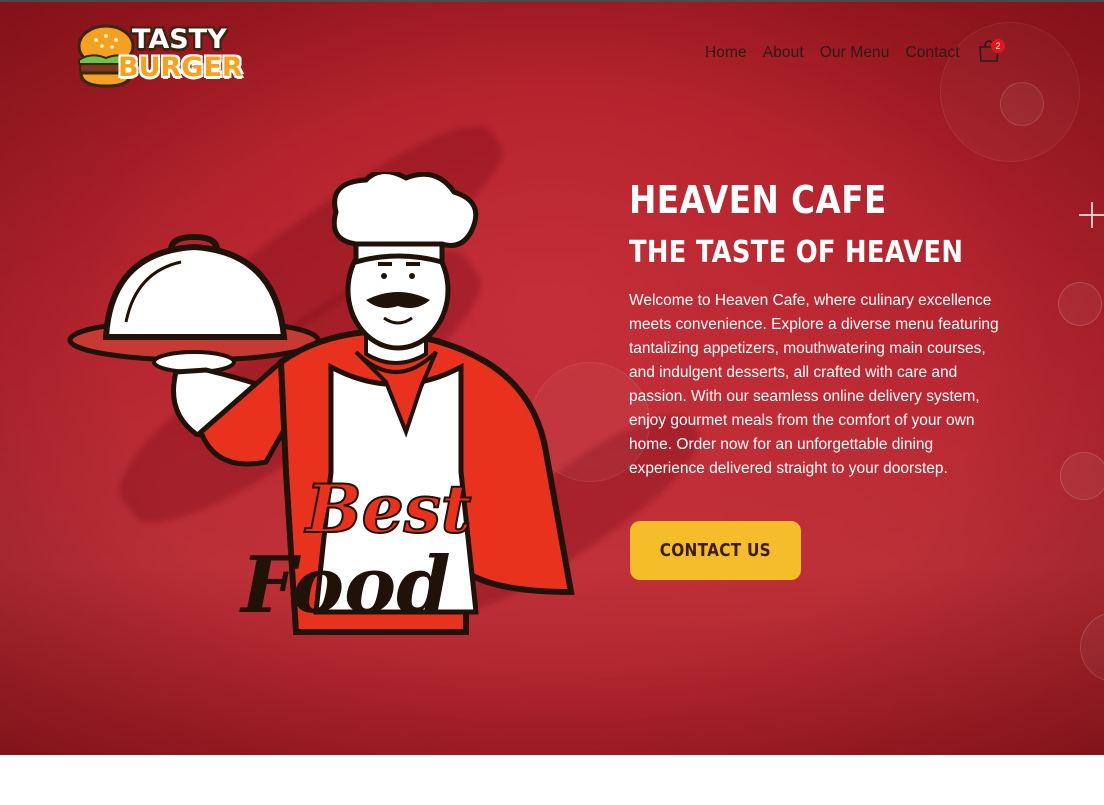 Image resolution: width=1104 pixels, height=805 pixels. What do you see at coordinates (783, 53) in the screenshot?
I see `nav-link-about: About` at bounding box center [783, 53].